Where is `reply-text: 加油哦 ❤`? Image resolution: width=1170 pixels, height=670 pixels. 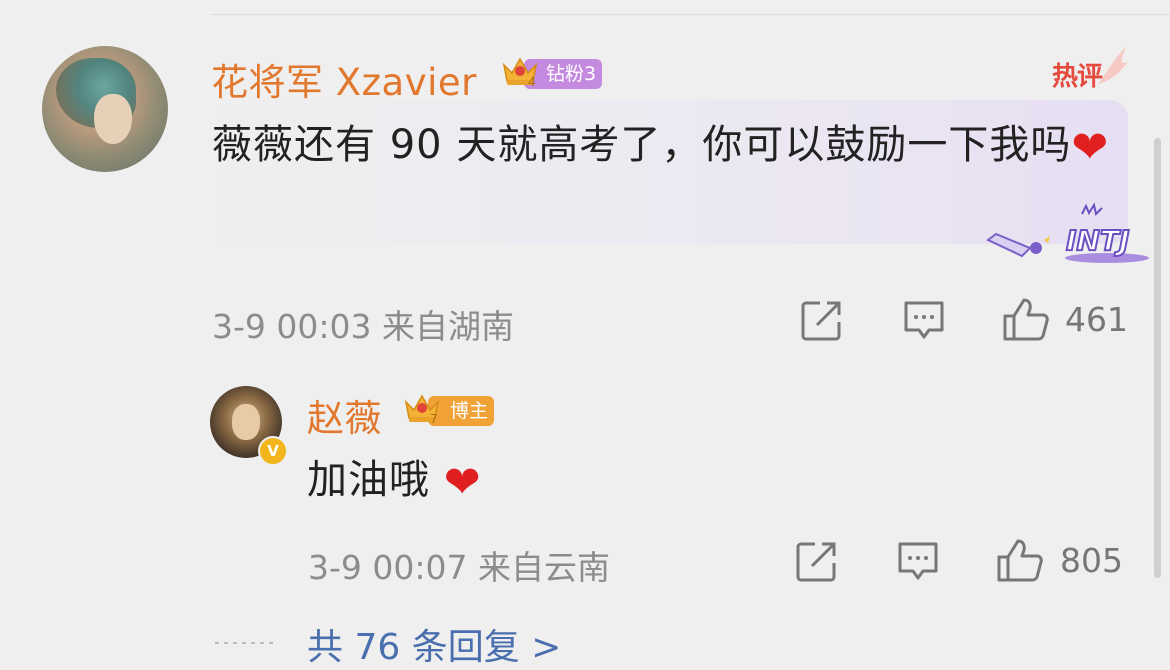
reply-text: 加油哦 ❤ is located at coordinates (394, 480).